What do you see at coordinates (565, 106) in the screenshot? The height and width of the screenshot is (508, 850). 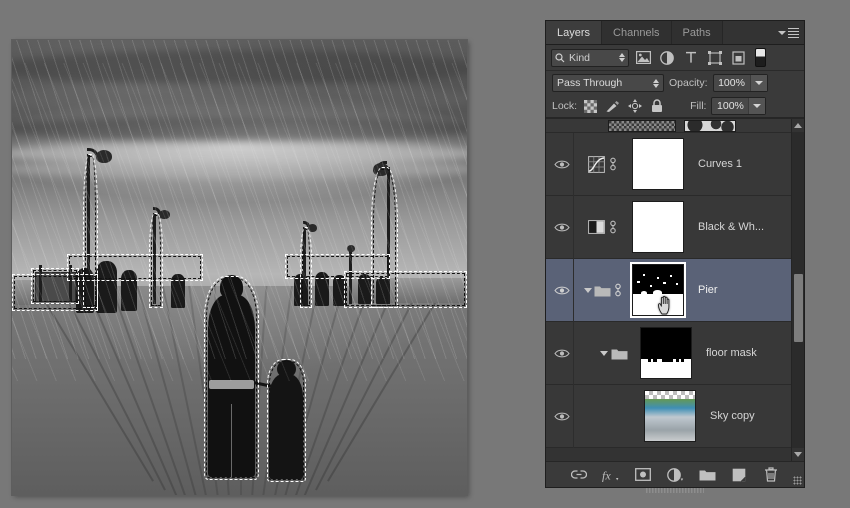 I see `lock-label: Lock:` at bounding box center [565, 106].